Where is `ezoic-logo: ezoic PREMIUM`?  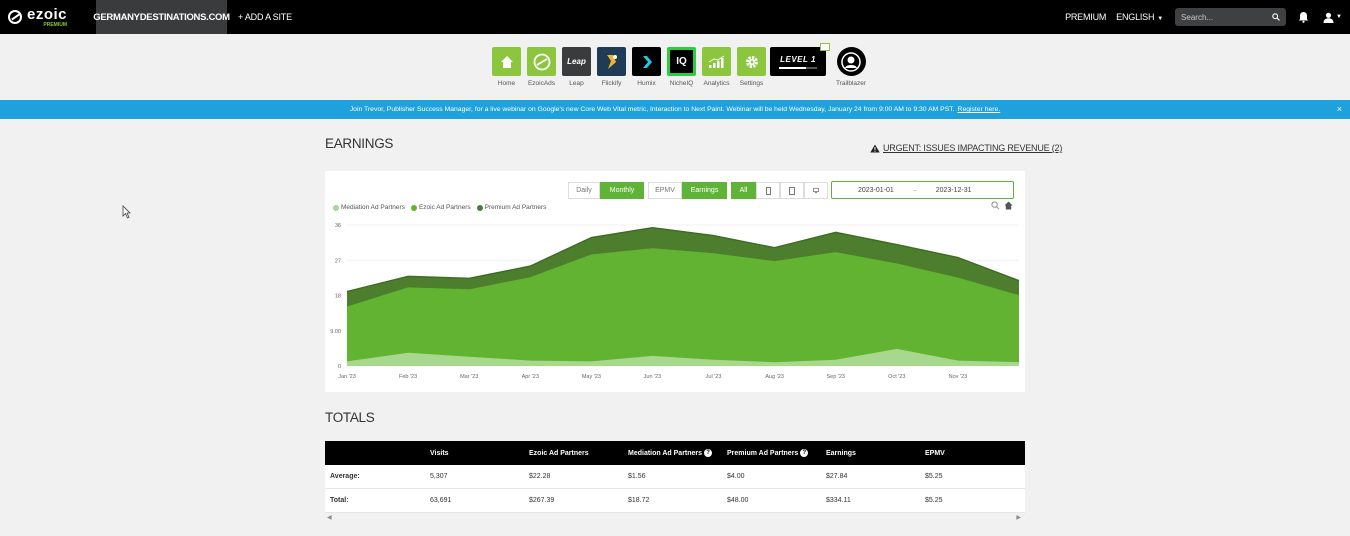 ezoic-logo: ezoic PREMIUM is located at coordinates (48, 17).